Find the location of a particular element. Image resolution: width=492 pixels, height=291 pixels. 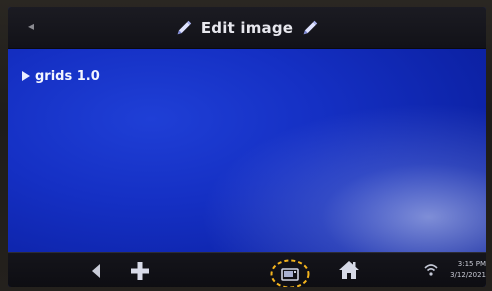

title-group: Edit image is located at coordinates (247, 27).